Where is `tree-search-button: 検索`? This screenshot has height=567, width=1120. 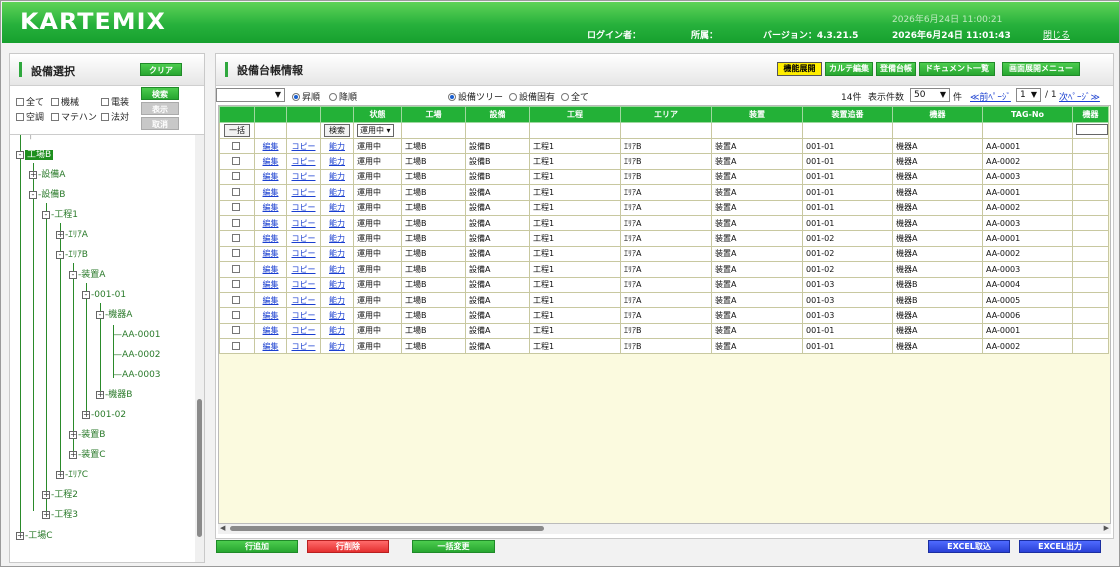 tree-search-button: 検索 is located at coordinates (160, 93).